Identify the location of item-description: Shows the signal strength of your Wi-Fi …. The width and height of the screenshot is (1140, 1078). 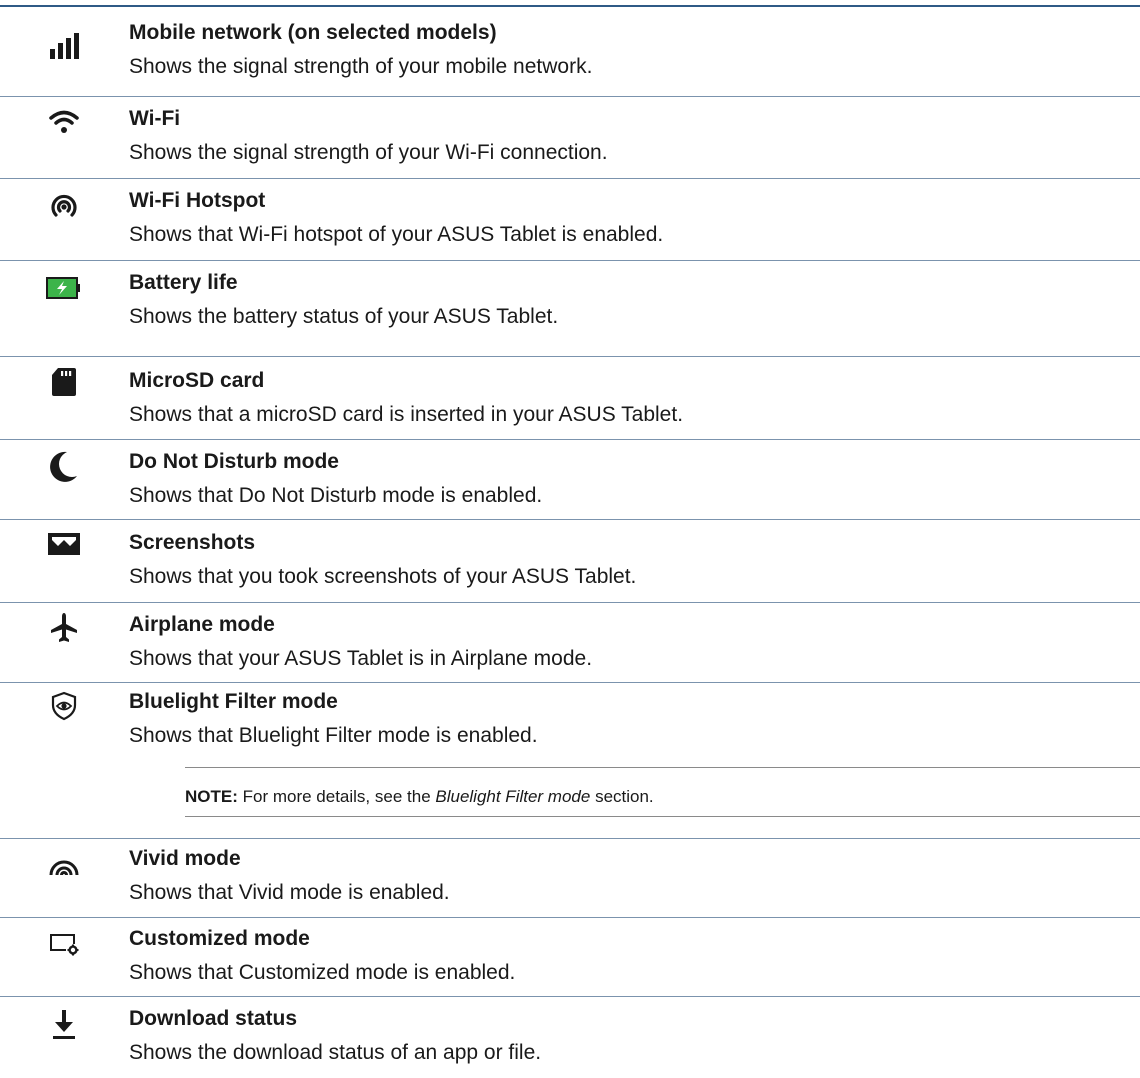
(368, 152).